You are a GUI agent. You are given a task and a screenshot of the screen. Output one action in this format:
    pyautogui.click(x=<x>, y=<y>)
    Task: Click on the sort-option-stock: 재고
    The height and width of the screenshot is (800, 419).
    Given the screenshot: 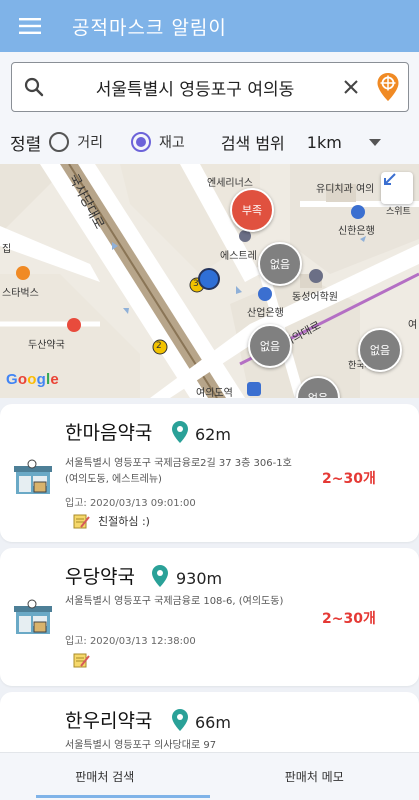 What is the action you would take?
    pyautogui.click(x=158, y=142)
    